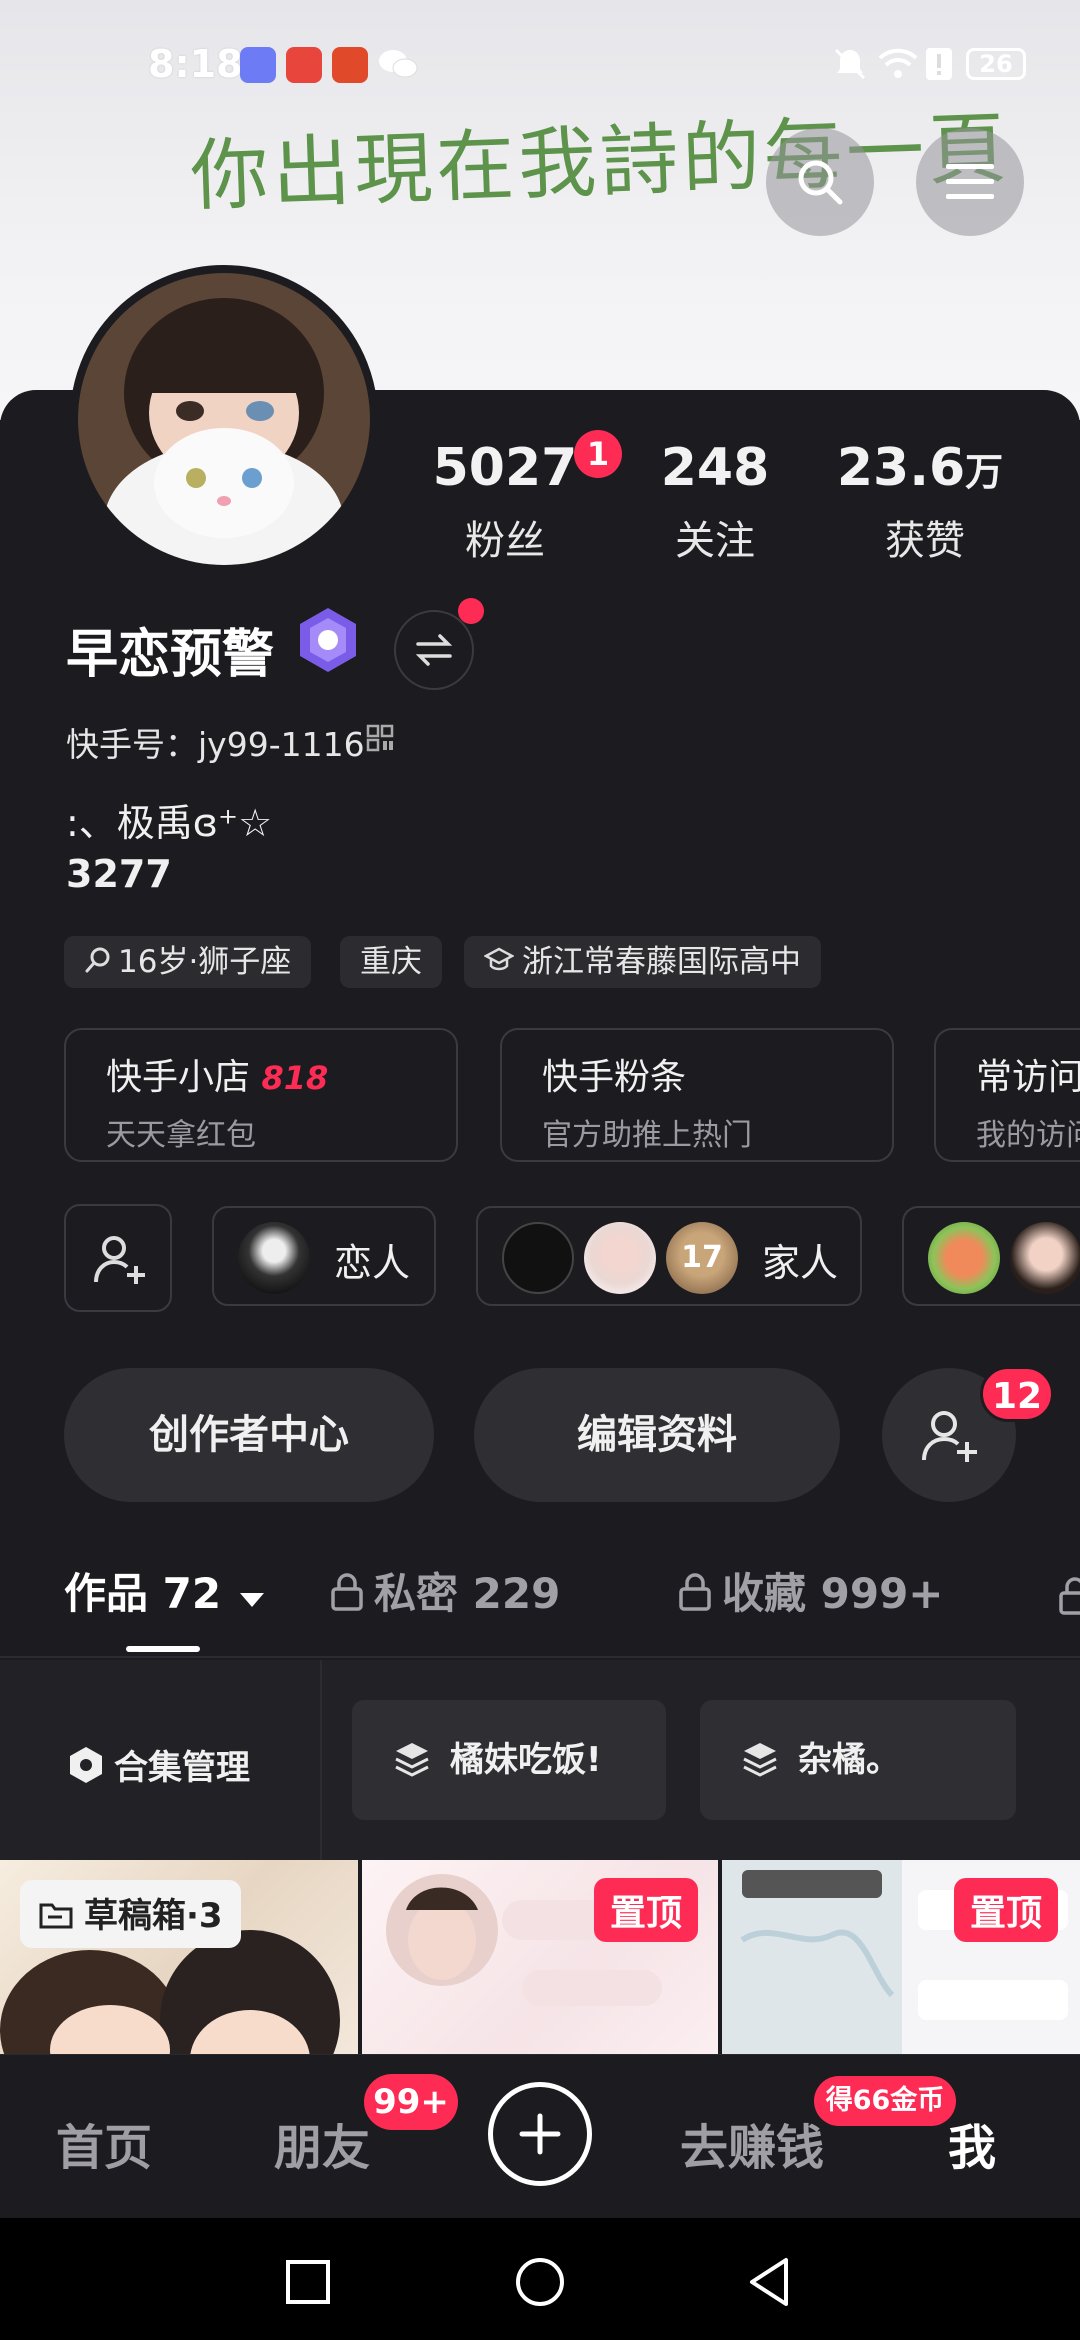 This screenshot has width=1080, height=2340. I want to click on profile-name: 早恋预警, so click(170, 655).